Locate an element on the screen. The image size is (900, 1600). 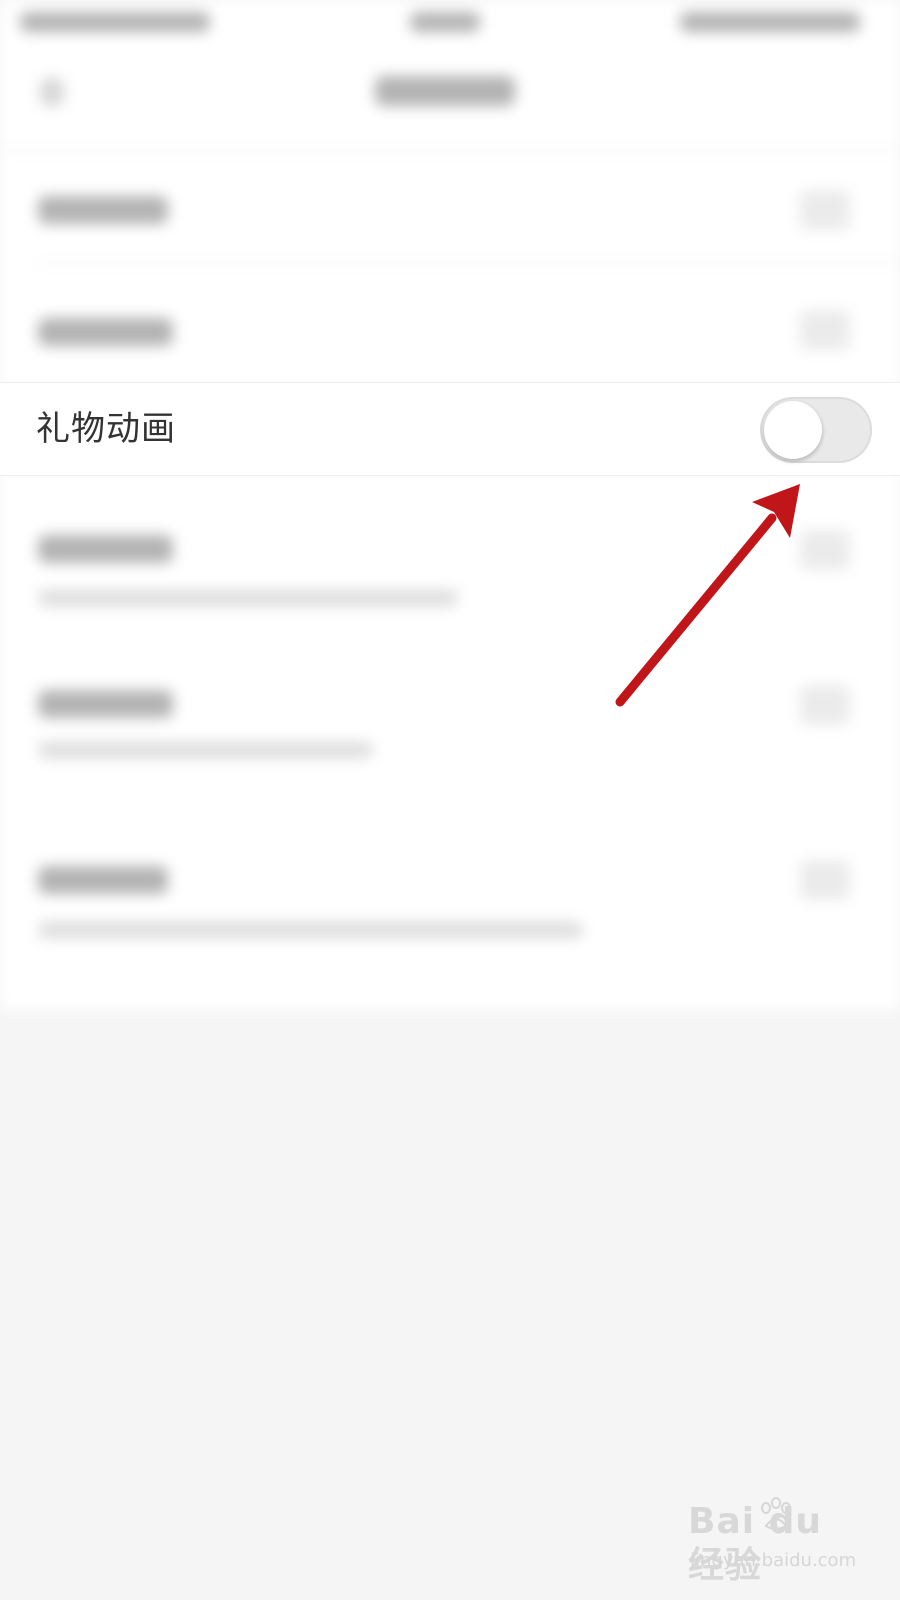
gift-animation-label: 礼物动画 is located at coordinates (106, 429).